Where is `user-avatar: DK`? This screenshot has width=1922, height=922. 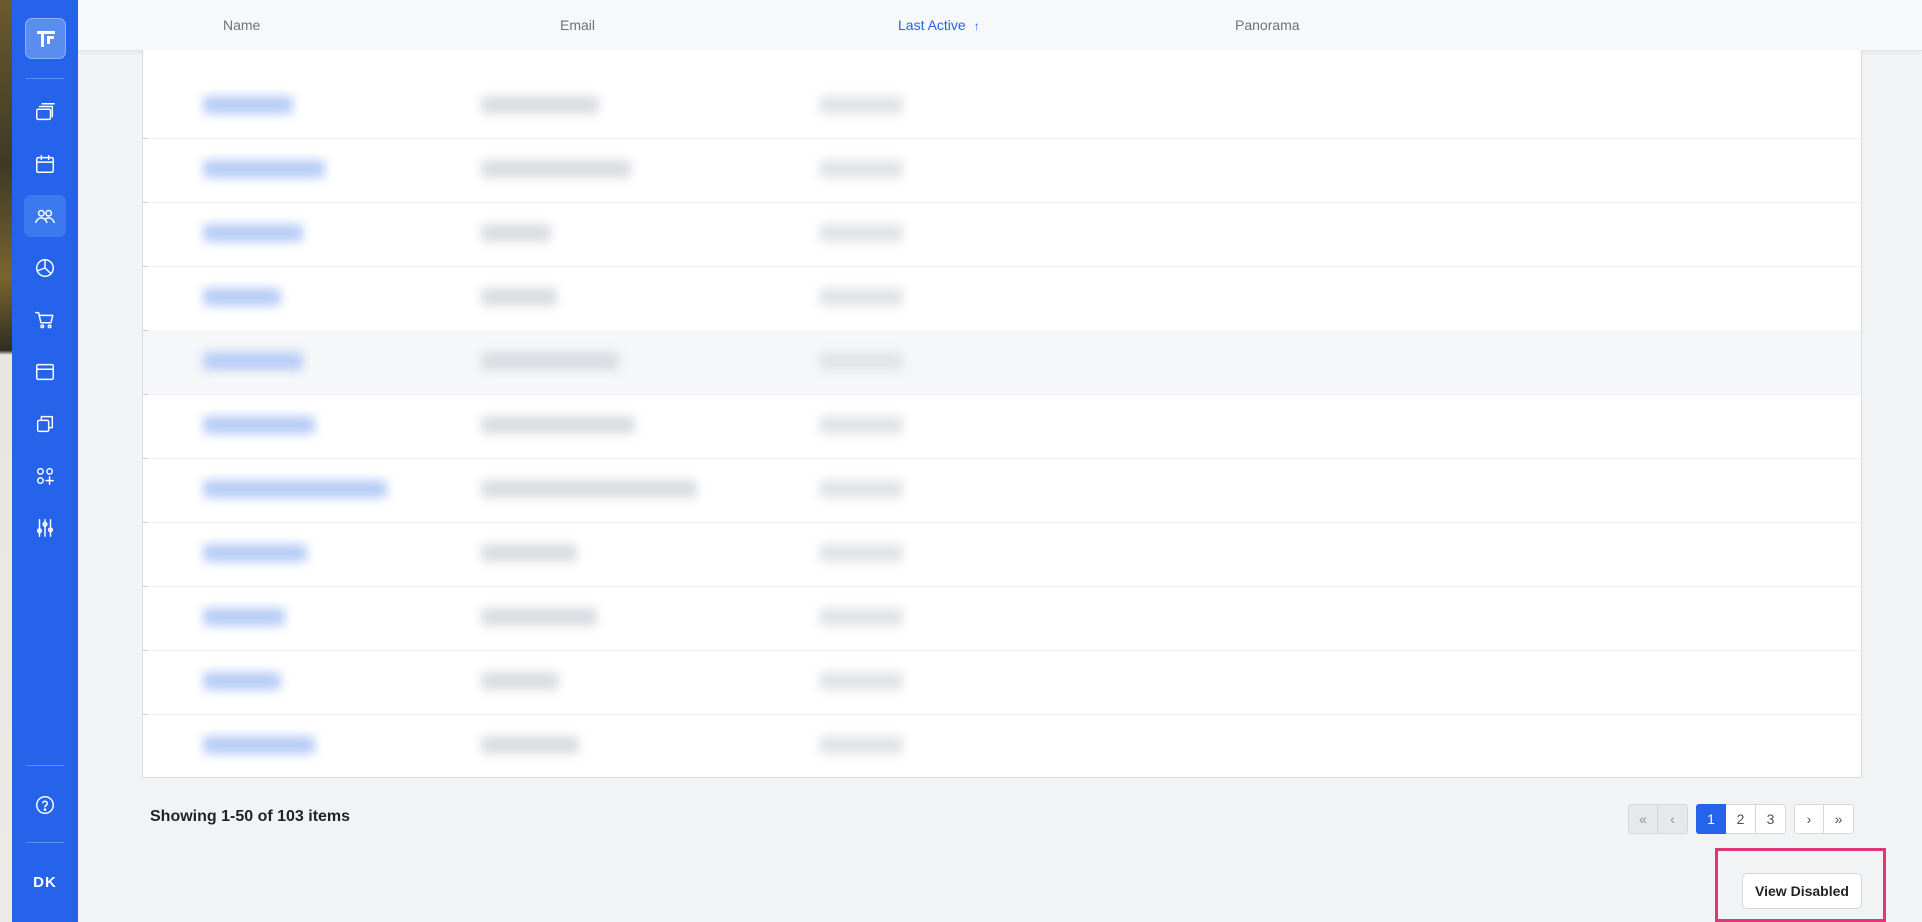
user-avatar: DK is located at coordinates (45, 882).